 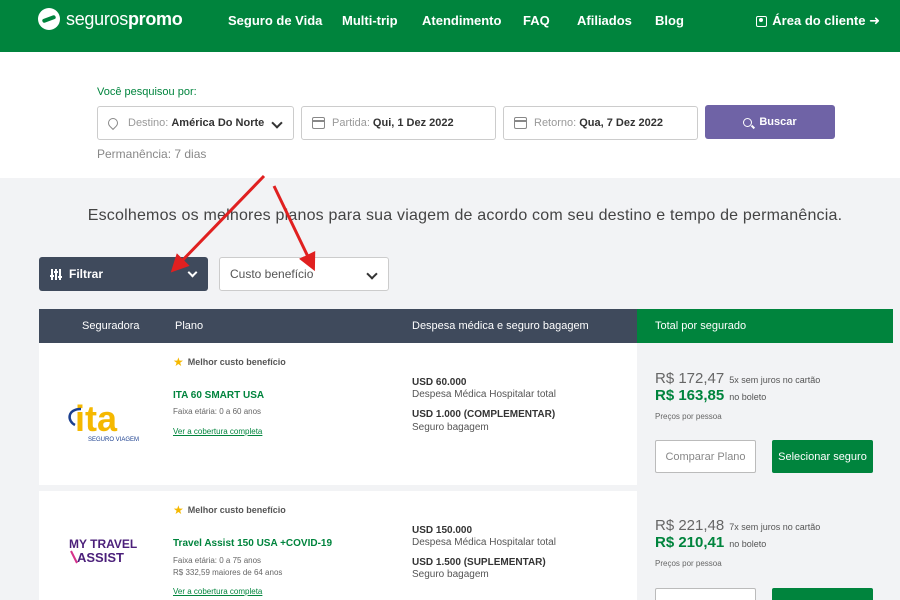 I want to click on my-travel-assist-logo: MY TRAVEL ASSIST, so click(x=103, y=551).